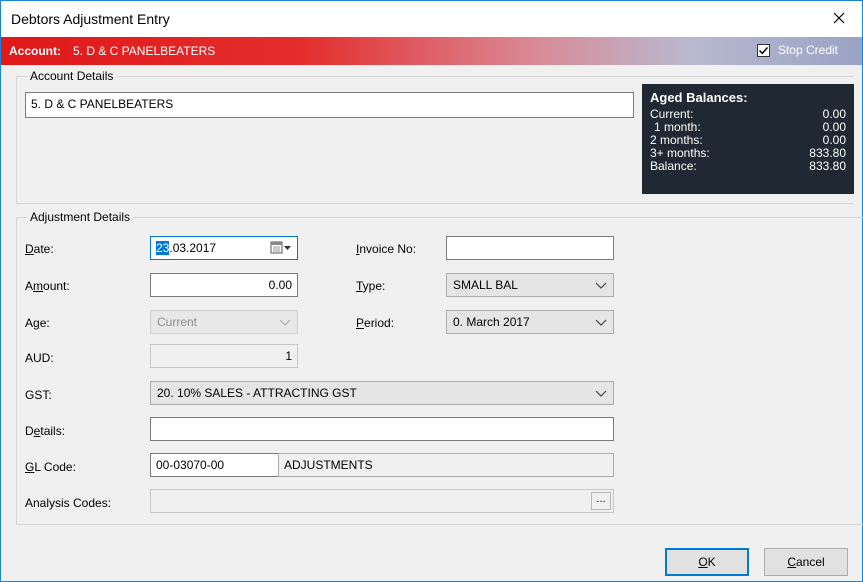  What do you see at coordinates (37, 323) in the screenshot?
I see `age-label: Age:` at bounding box center [37, 323].